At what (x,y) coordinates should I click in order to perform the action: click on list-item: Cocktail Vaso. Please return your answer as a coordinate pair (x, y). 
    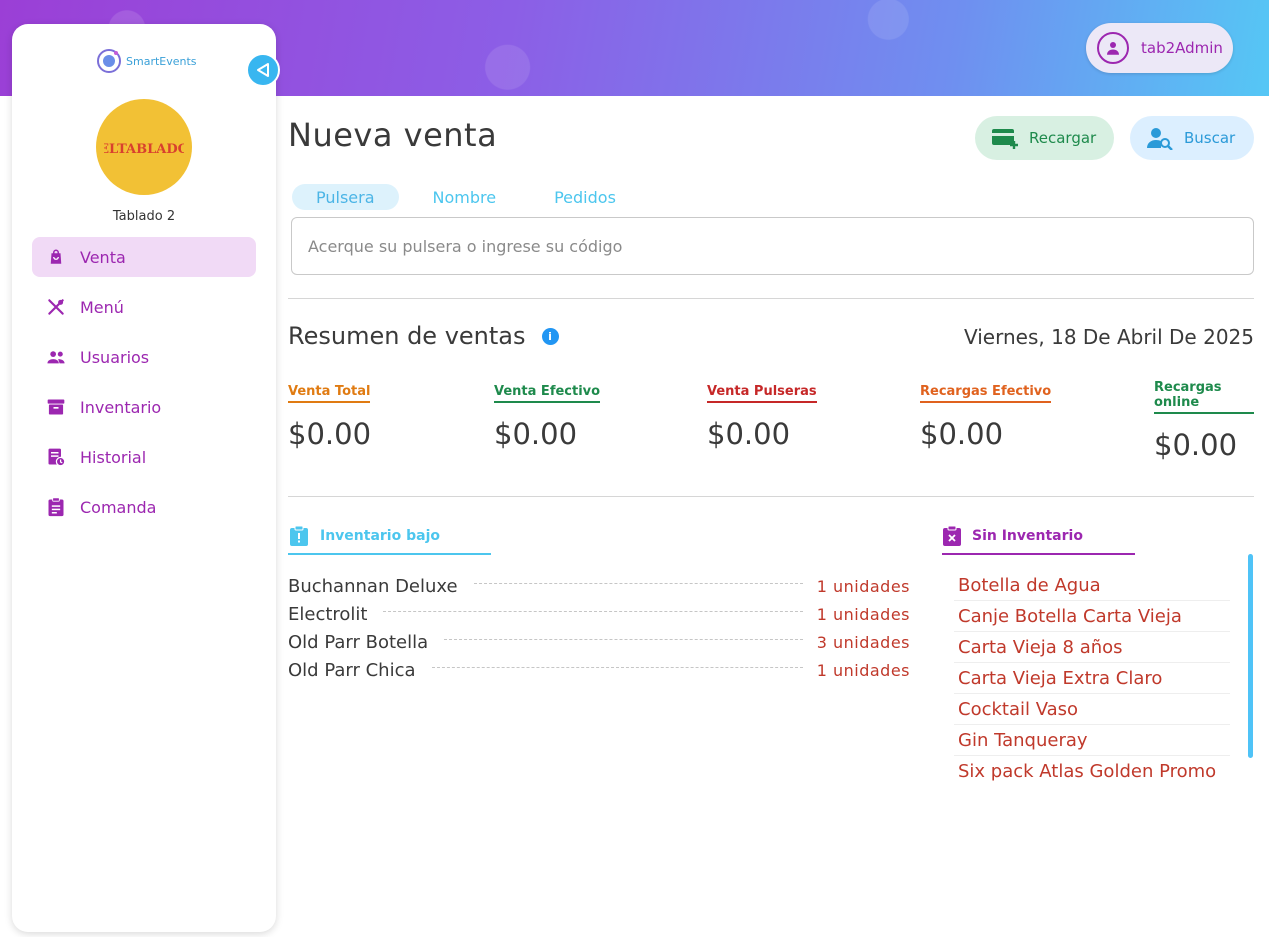
    Looking at the image, I should click on (1092, 709).